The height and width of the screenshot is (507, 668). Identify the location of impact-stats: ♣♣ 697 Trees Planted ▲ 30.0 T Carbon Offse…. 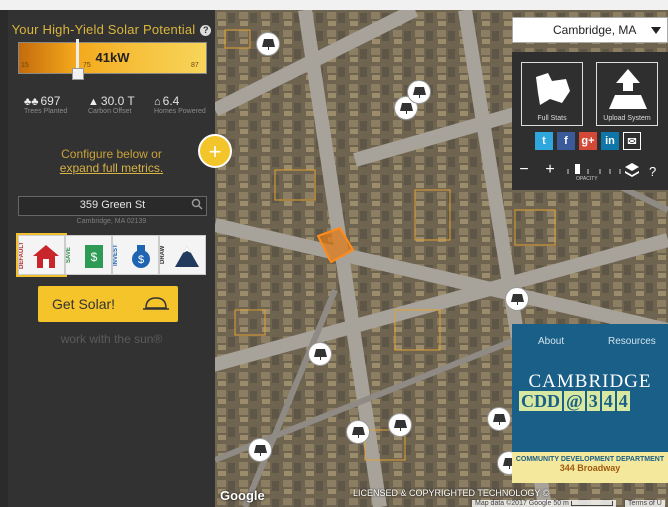
(113, 107).